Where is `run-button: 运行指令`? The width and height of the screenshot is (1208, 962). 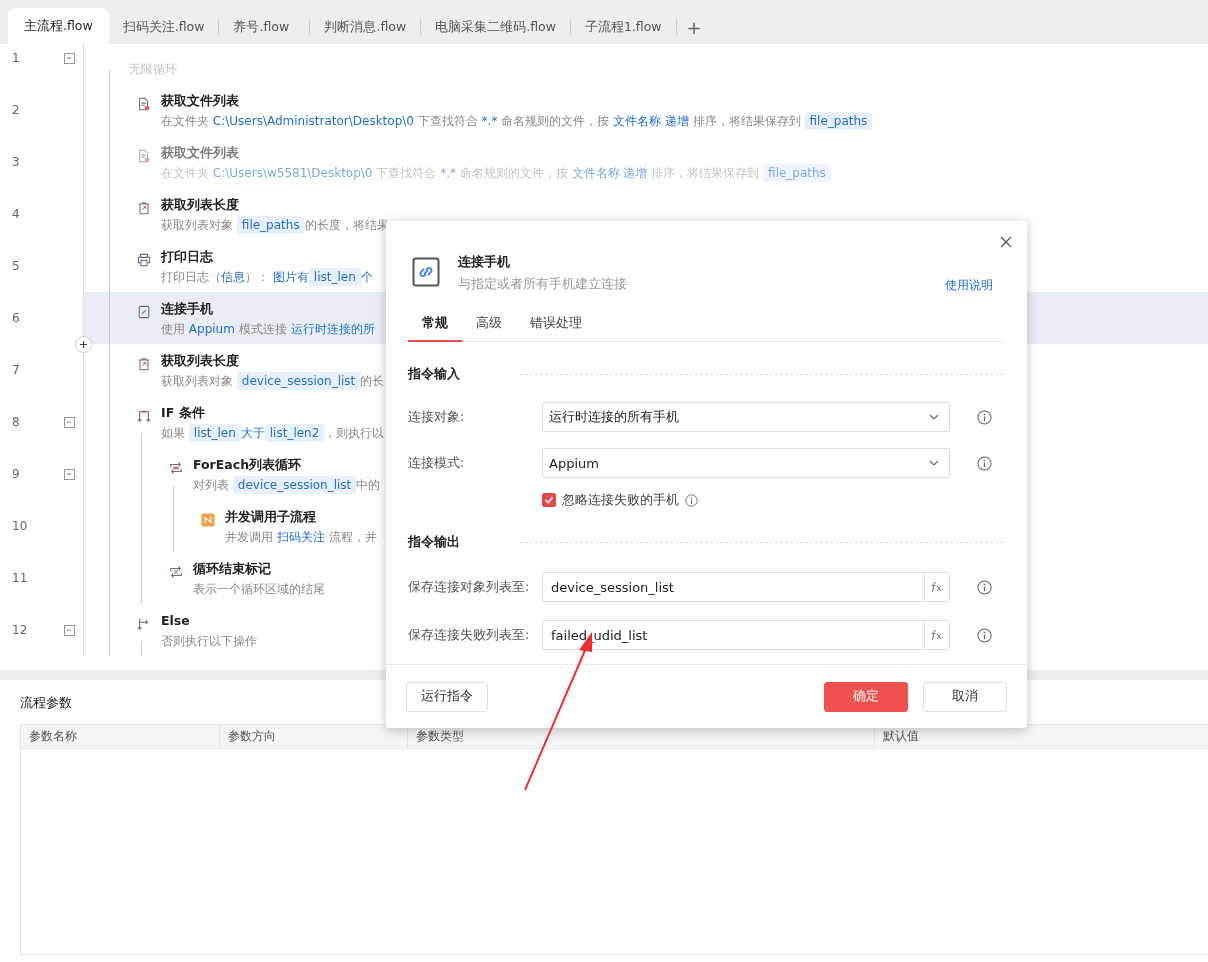
run-button: 运行指令 is located at coordinates (447, 696).